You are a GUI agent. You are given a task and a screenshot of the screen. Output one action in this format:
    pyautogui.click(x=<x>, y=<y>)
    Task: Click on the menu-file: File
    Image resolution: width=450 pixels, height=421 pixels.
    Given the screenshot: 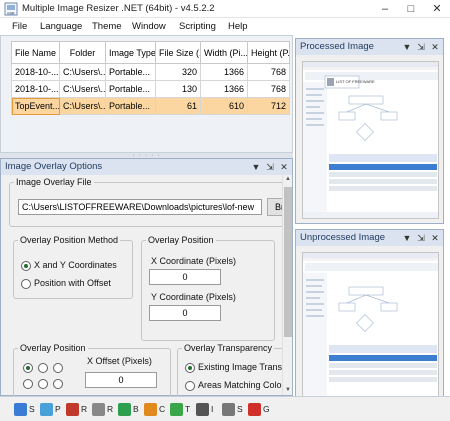 What is the action you would take?
    pyautogui.click(x=19, y=26)
    